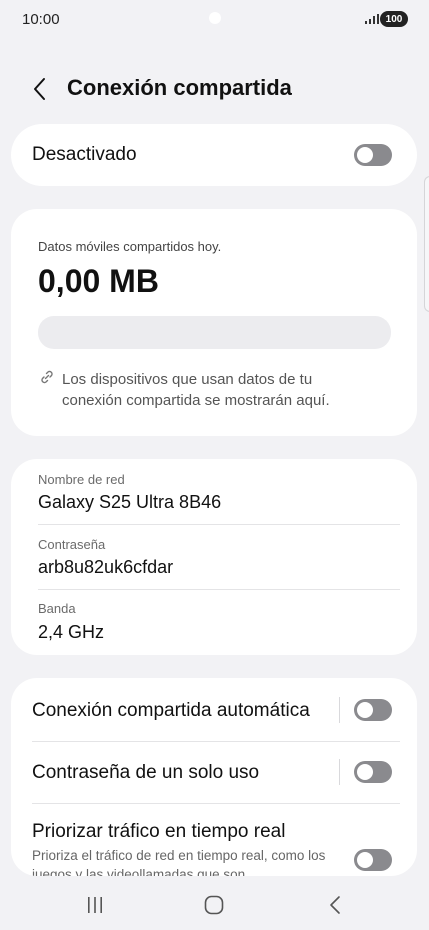  What do you see at coordinates (373, 710) in the screenshot?
I see `auto-hotspot-toggle` at bounding box center [373, 710].